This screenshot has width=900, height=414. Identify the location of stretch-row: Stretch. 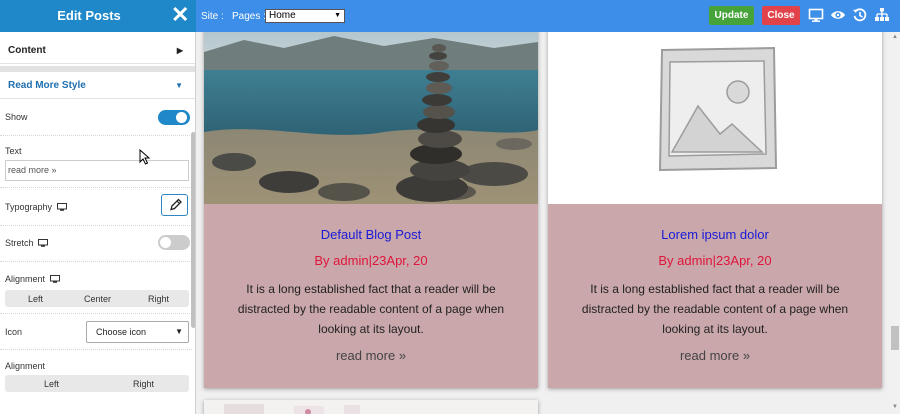
(96, 244).